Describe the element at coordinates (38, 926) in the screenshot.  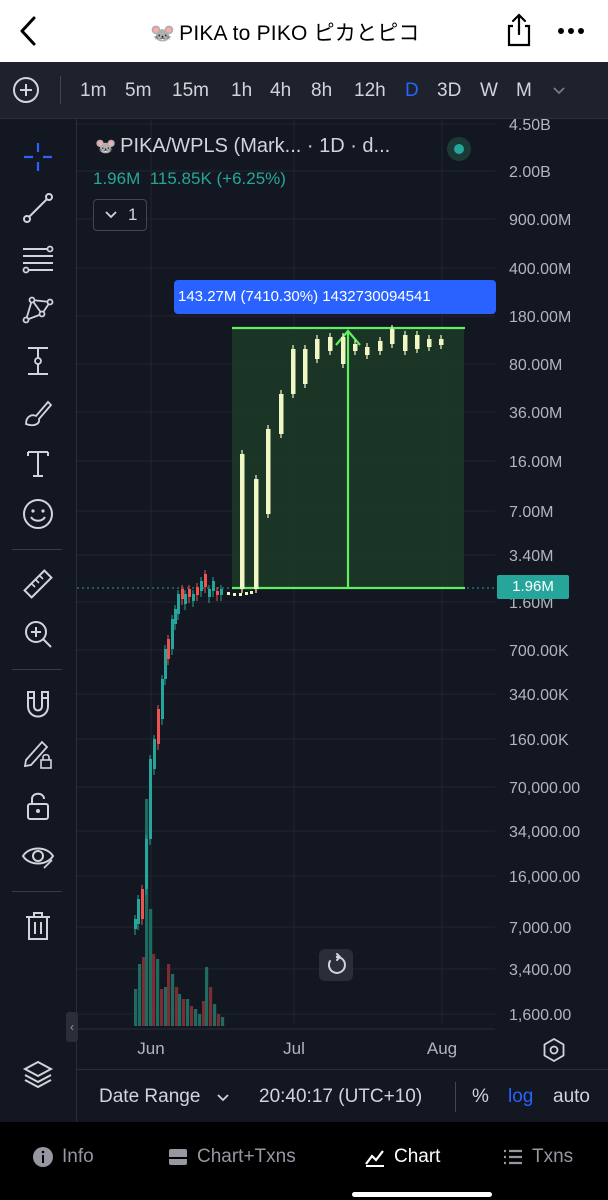
I see `trash-icon` at that location.